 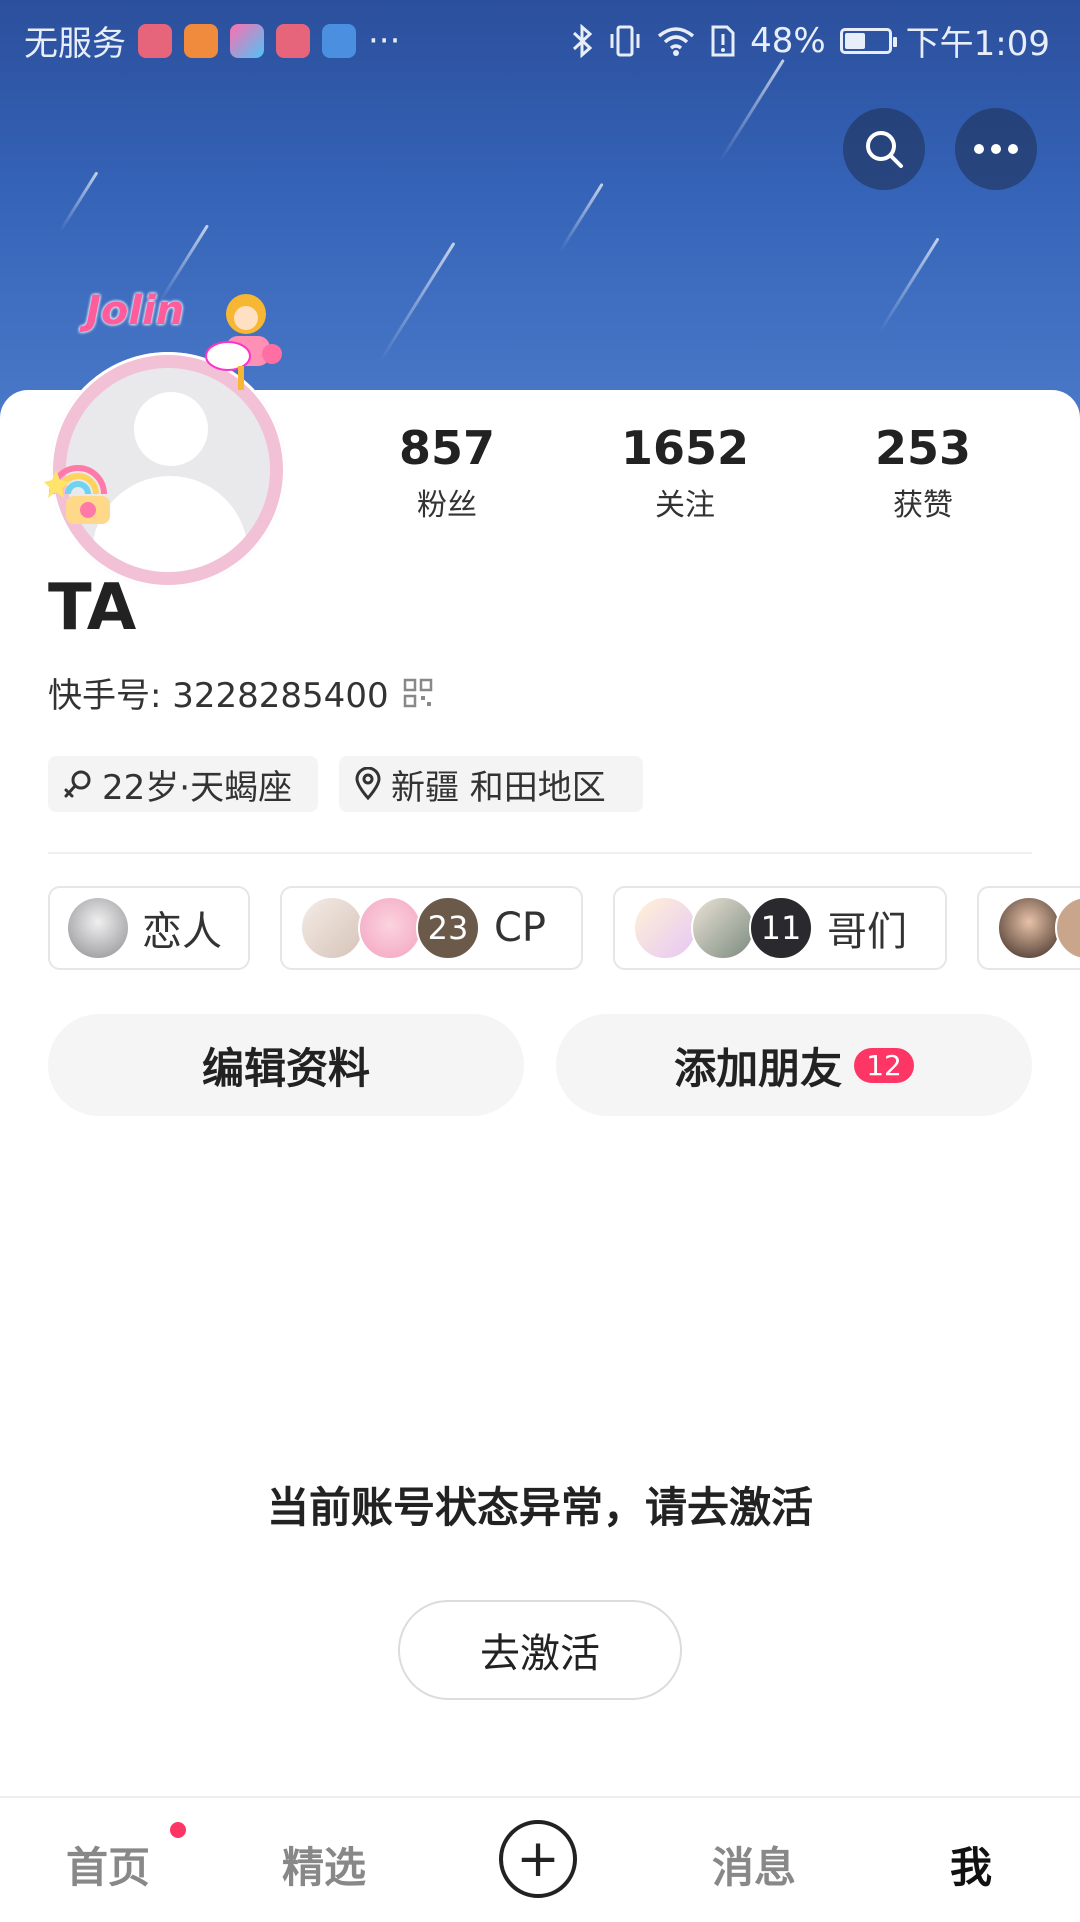 I want to click on likes-stat: 253 获赞, so click(x=923, y=473).